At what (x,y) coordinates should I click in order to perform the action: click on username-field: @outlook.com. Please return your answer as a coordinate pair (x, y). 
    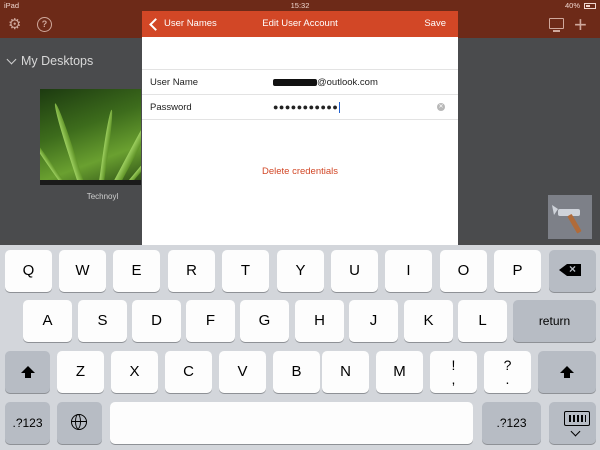
    Looking at the image, I should click on (325, 82).